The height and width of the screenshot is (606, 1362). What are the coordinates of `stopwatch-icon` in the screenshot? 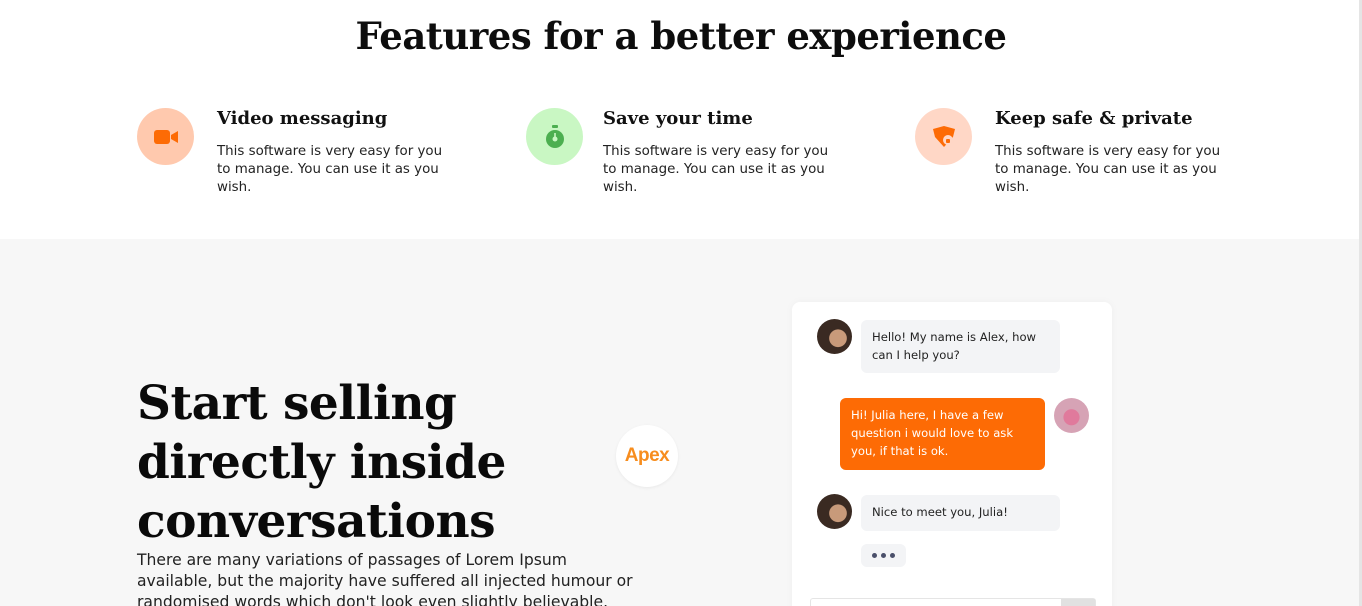 It's located at (554, 136).